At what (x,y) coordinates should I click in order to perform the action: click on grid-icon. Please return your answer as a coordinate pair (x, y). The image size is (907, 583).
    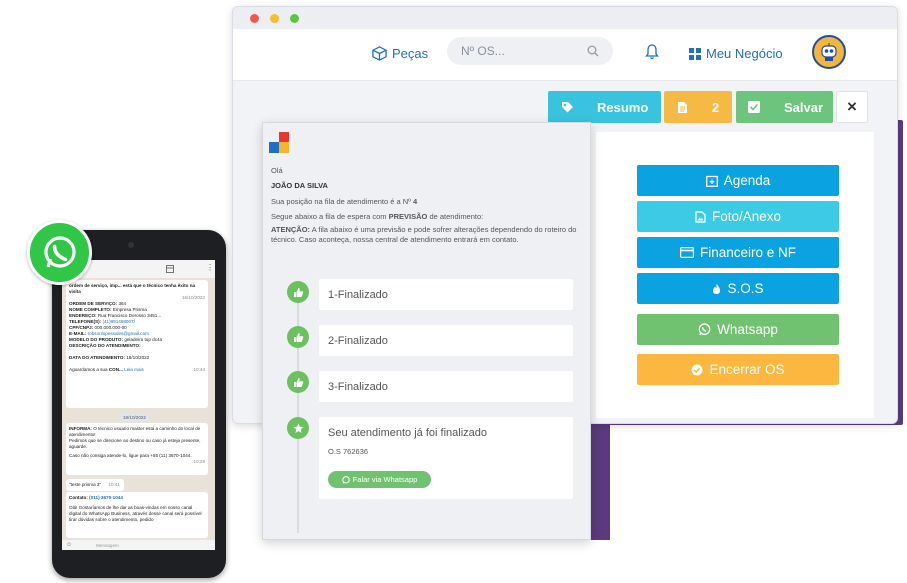
    Looking at the image, I should click on (695, 53).